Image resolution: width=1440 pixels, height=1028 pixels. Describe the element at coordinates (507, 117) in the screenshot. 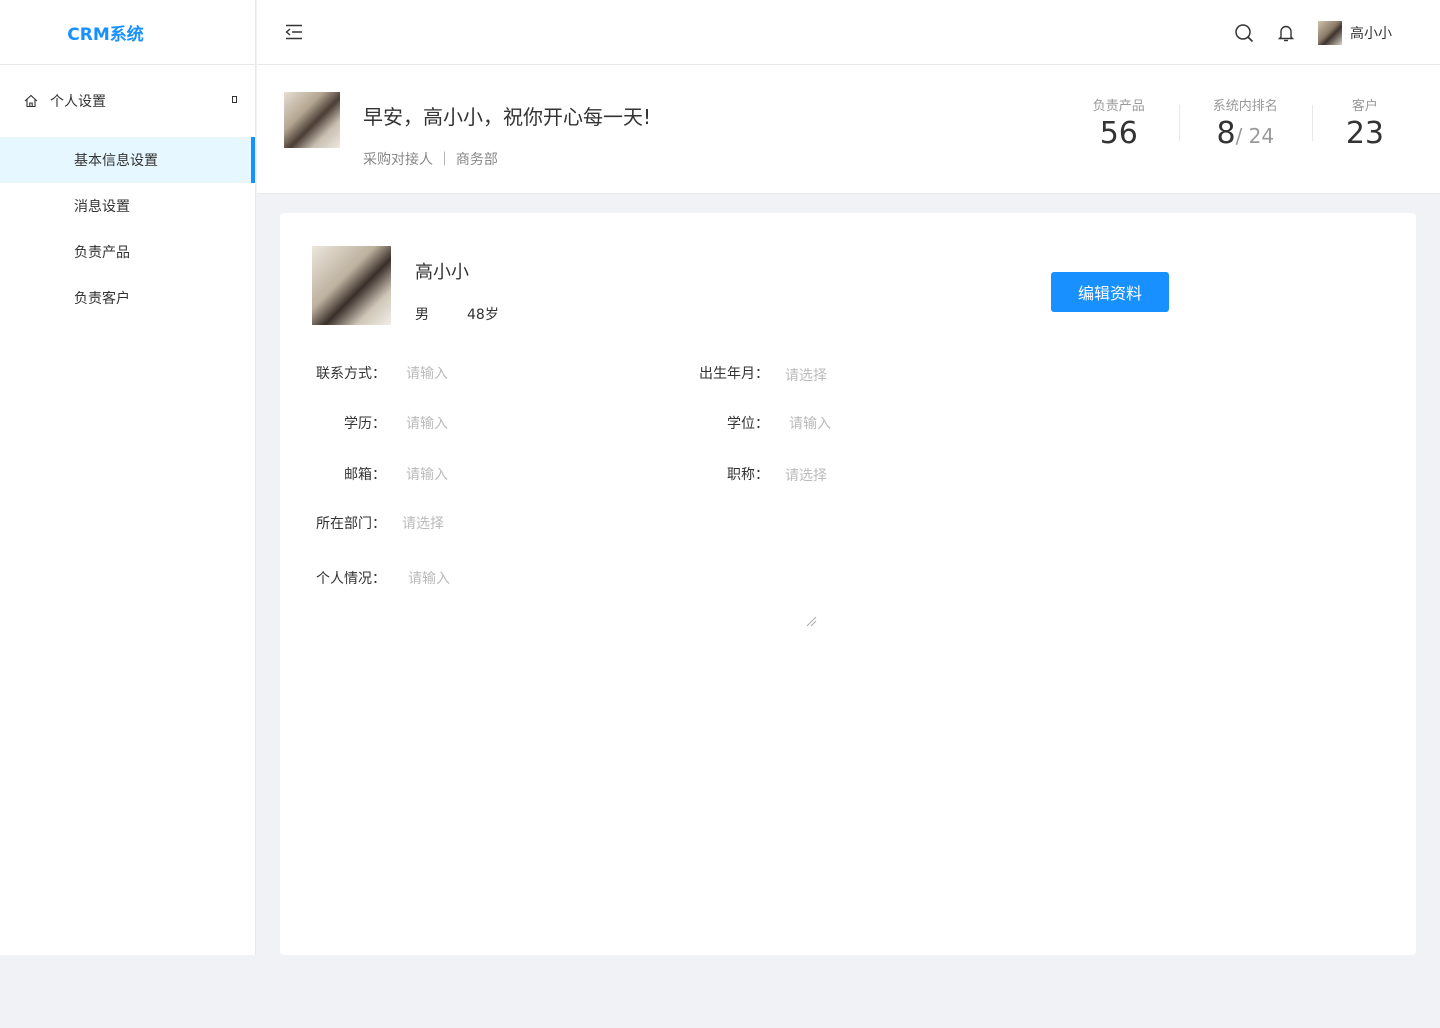

I see `greeting-text: 早安，高小小，祝你开心每一天!` at that location.